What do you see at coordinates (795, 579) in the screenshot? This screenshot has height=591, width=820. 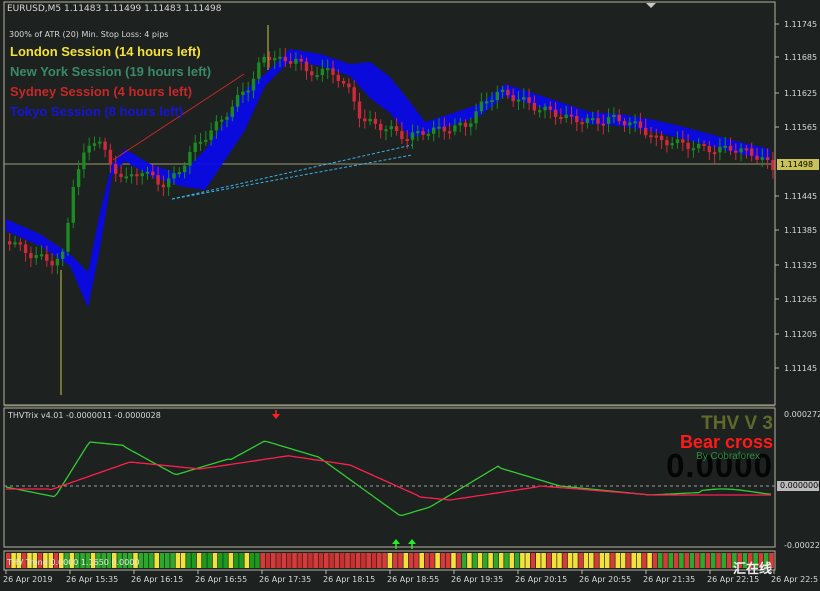 I see `time-tick: 26 Apr 22:5` at bounding box center [795, 579].